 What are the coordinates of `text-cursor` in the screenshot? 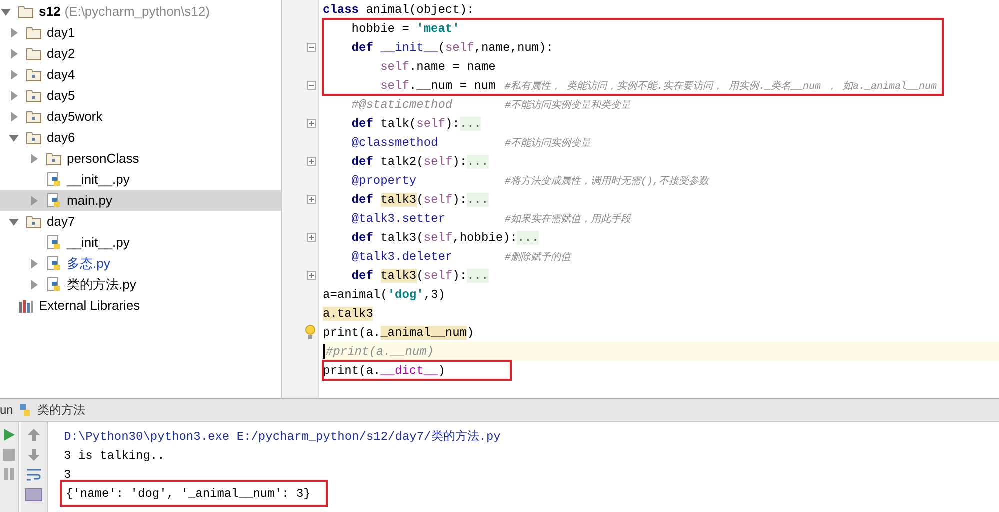 It's located at (324, 351).